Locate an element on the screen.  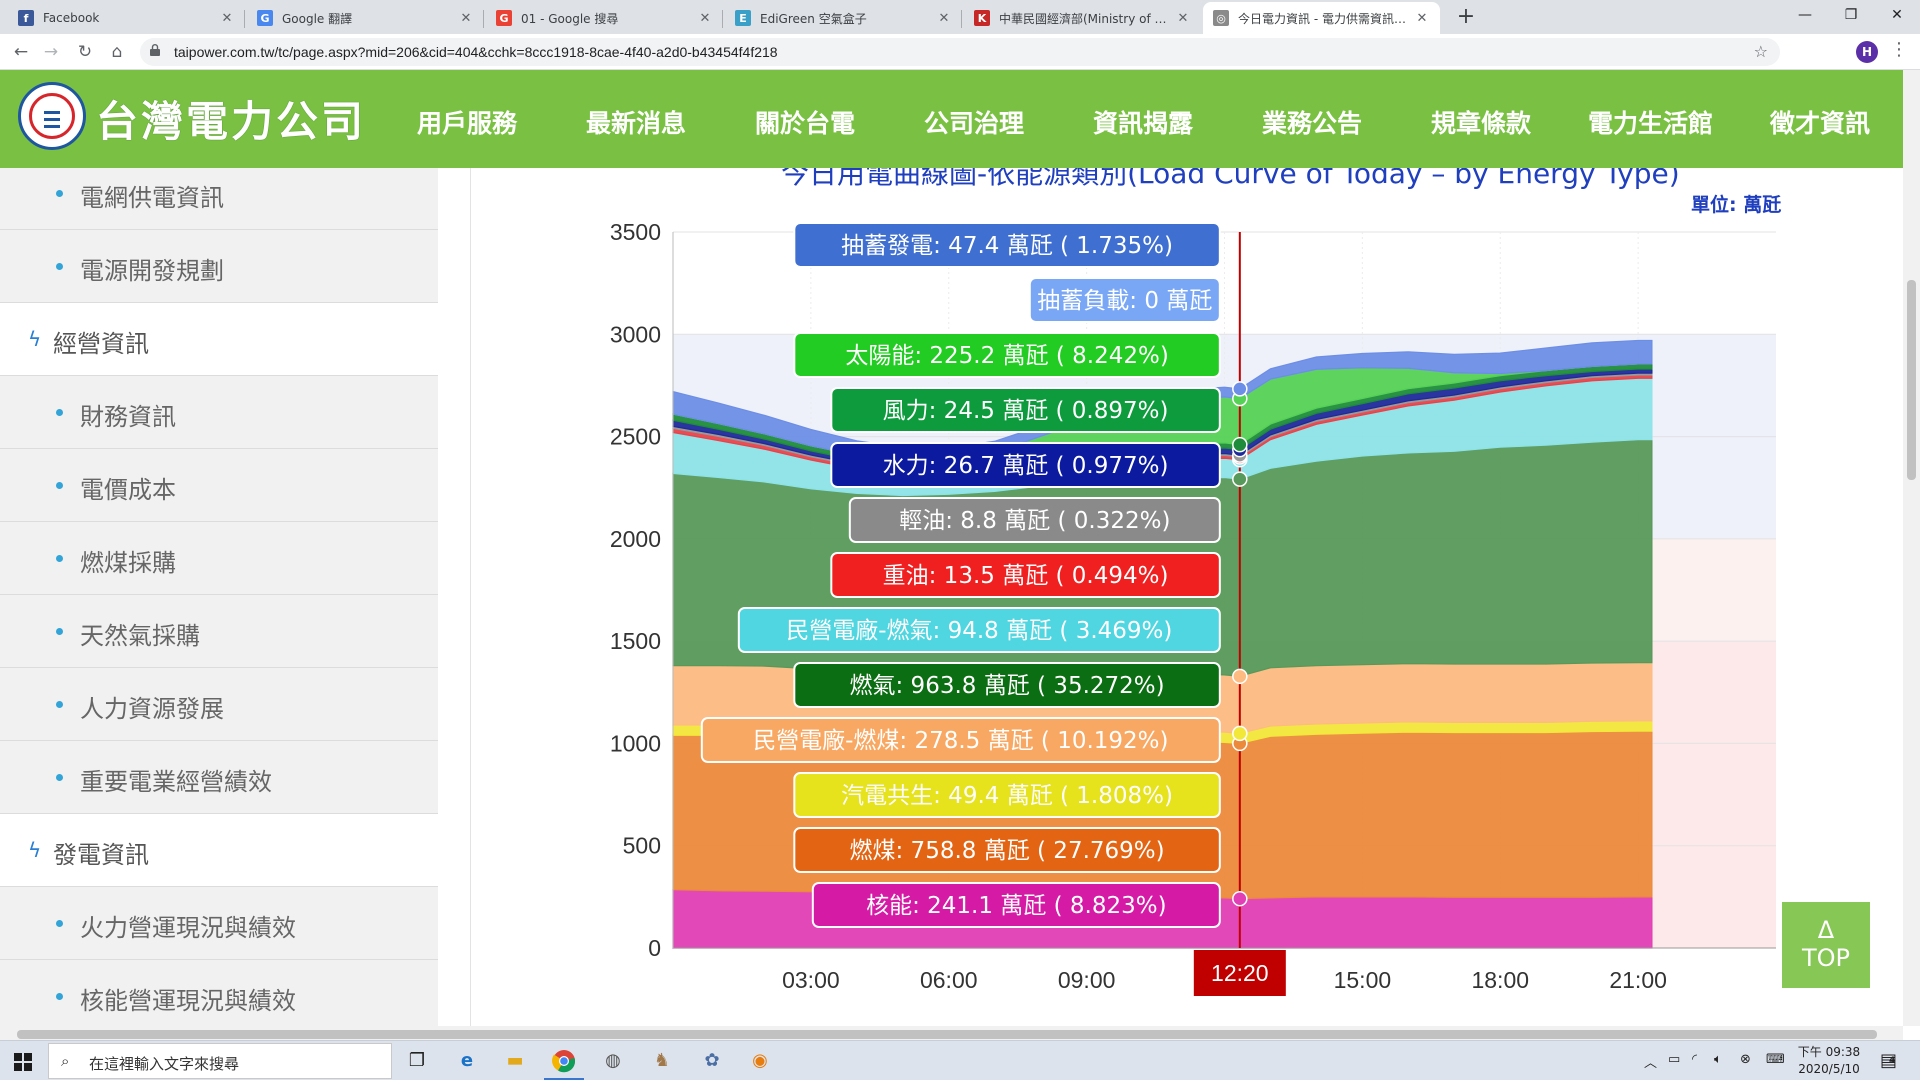
nav-item: 用戶服務 is located at coordinates (467, 122).